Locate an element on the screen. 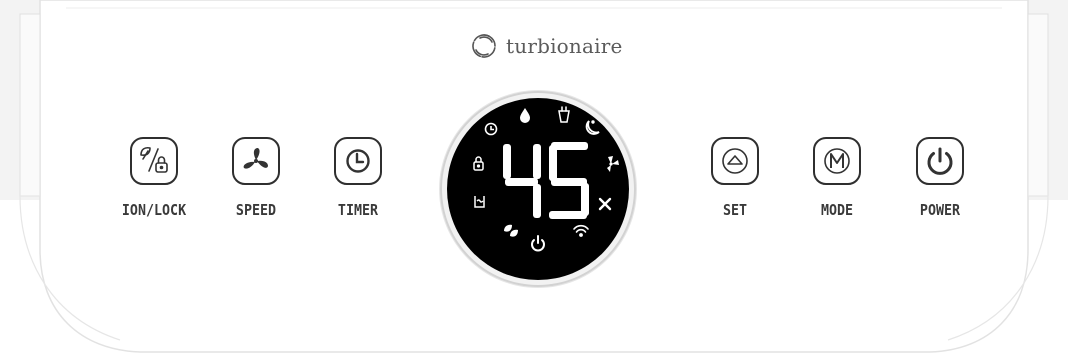 The height and width of the screenshot is (363, 1068). set-control: SET is located at coordinates (735, 178).